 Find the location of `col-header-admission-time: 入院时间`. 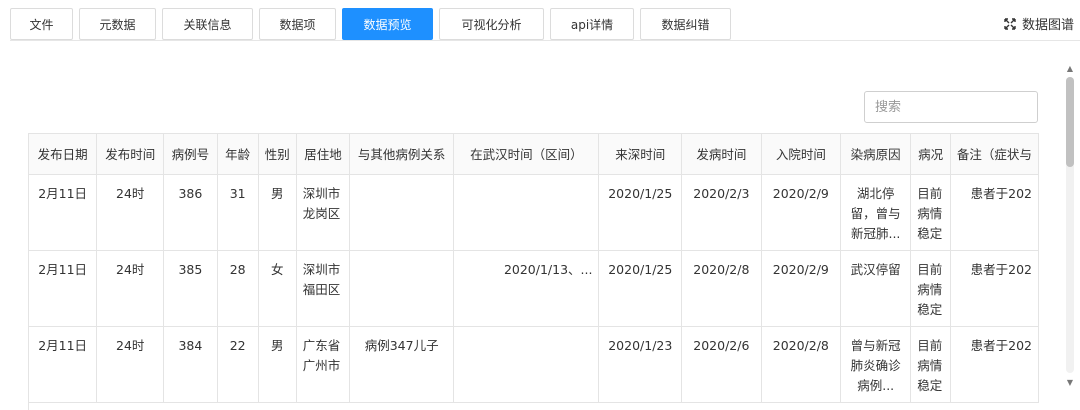

col-header-admission-time: 入院时间 is located at coordinates (801, 154).